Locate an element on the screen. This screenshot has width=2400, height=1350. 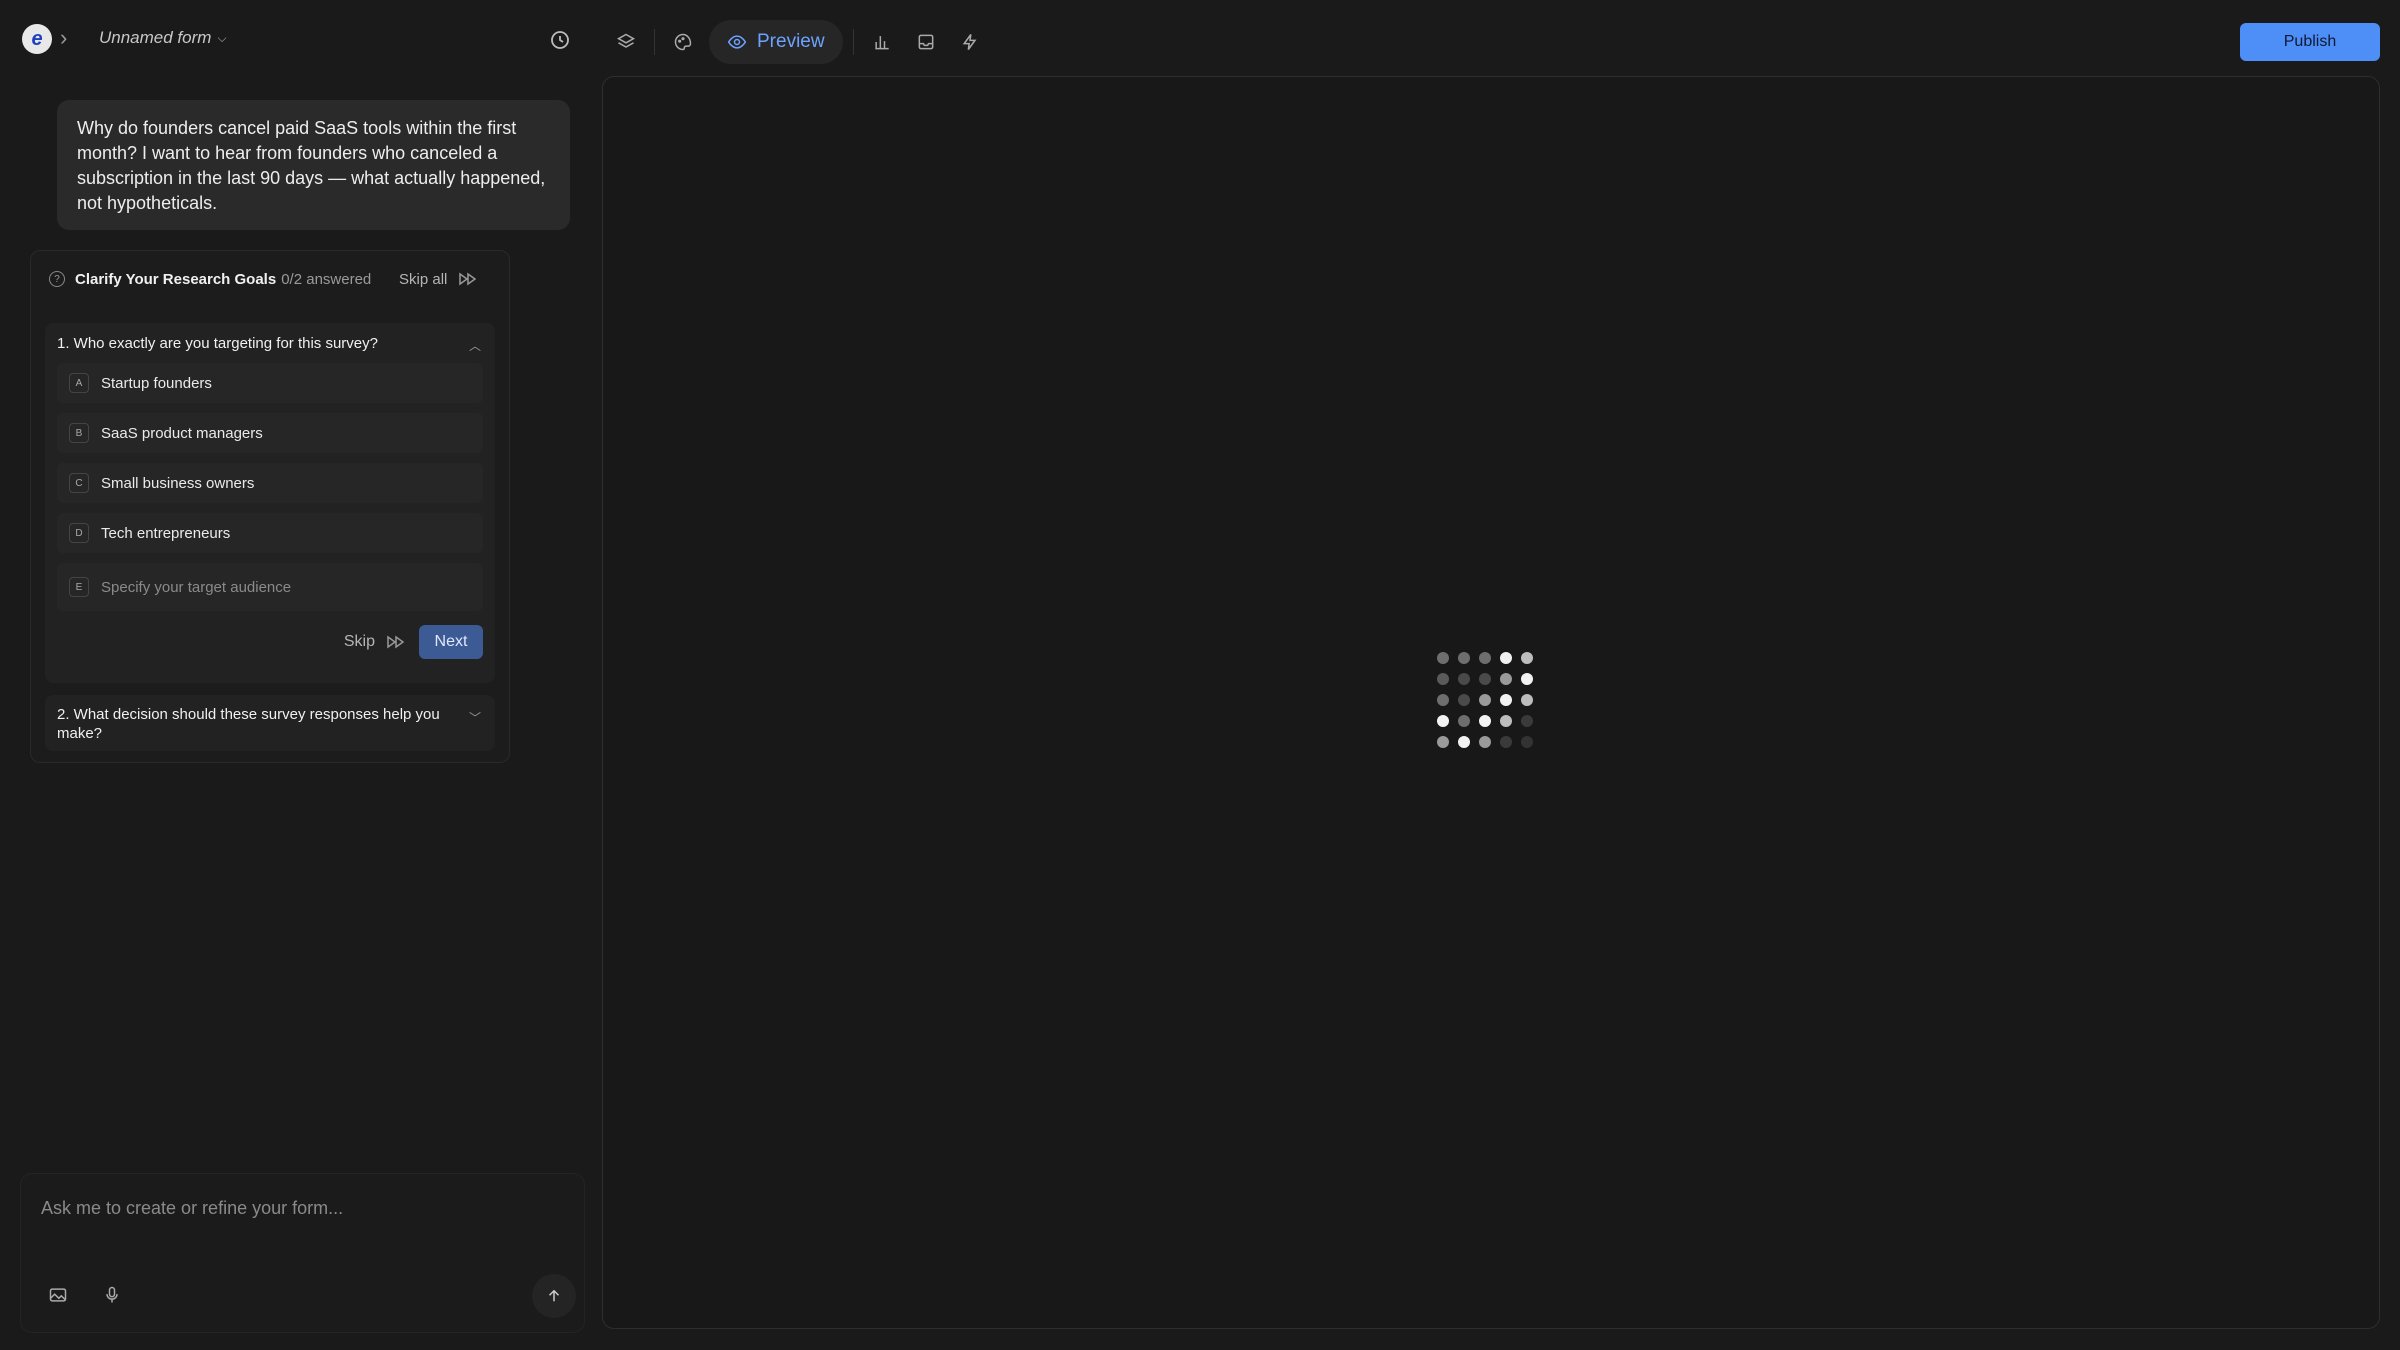
skip-all-label: Skip all is located at coordinates (423, 279).